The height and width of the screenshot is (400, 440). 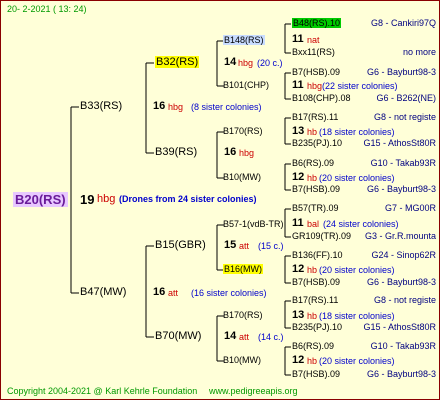 I want to click on gen3-number-6: 13, so click(x=298, y=315).